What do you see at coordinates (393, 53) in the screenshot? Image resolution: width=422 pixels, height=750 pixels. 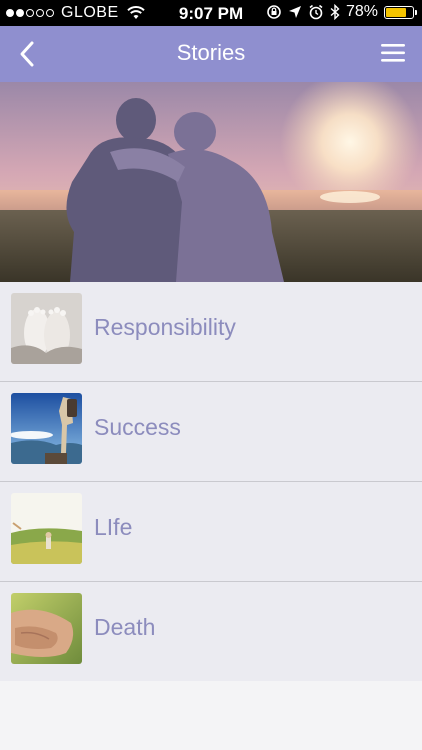 I see `hamburger-menu-icon` at bounding box center [393, 53].